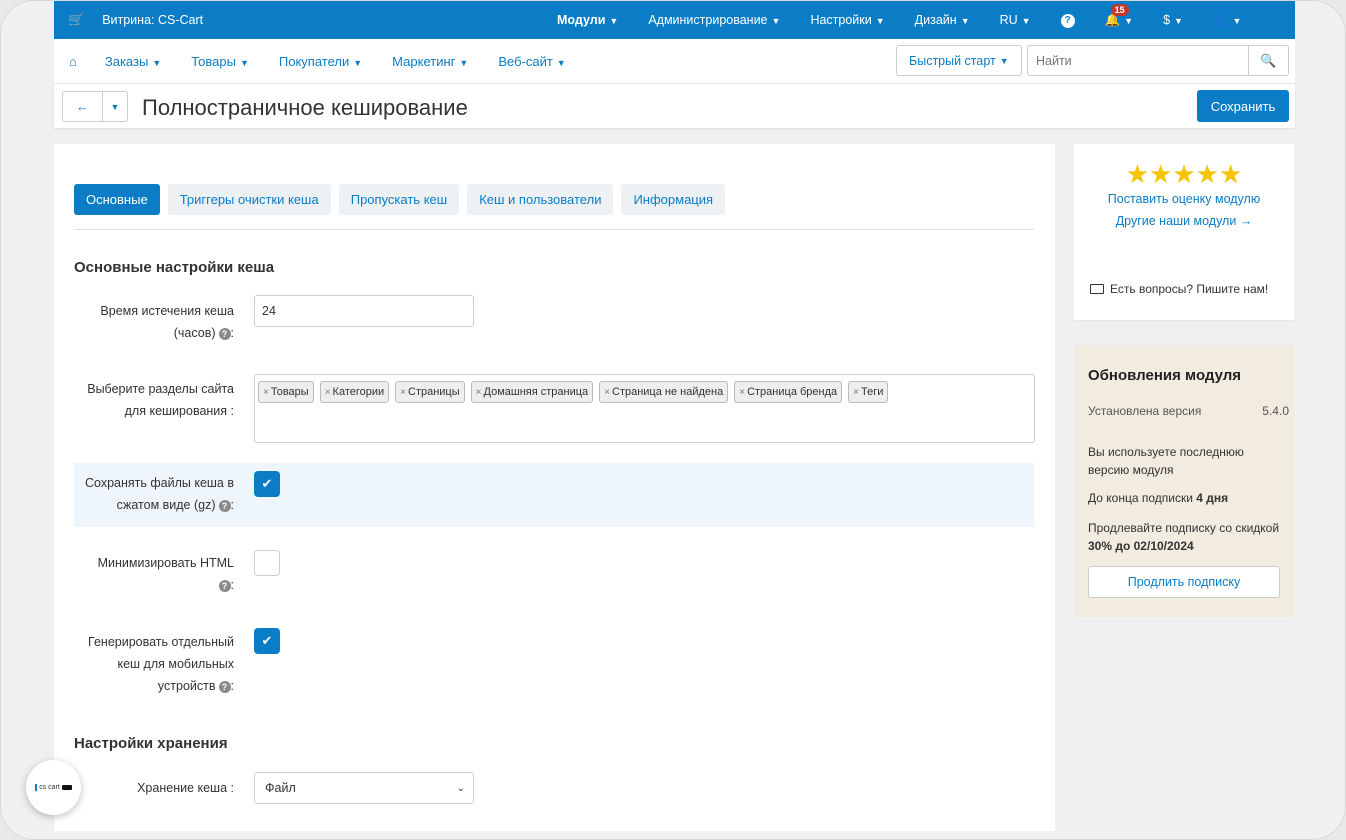 The width and height of the screenshot is (1346, 840). I want to click on store-label: Витрина: CS-Cart, so click(153, 20).